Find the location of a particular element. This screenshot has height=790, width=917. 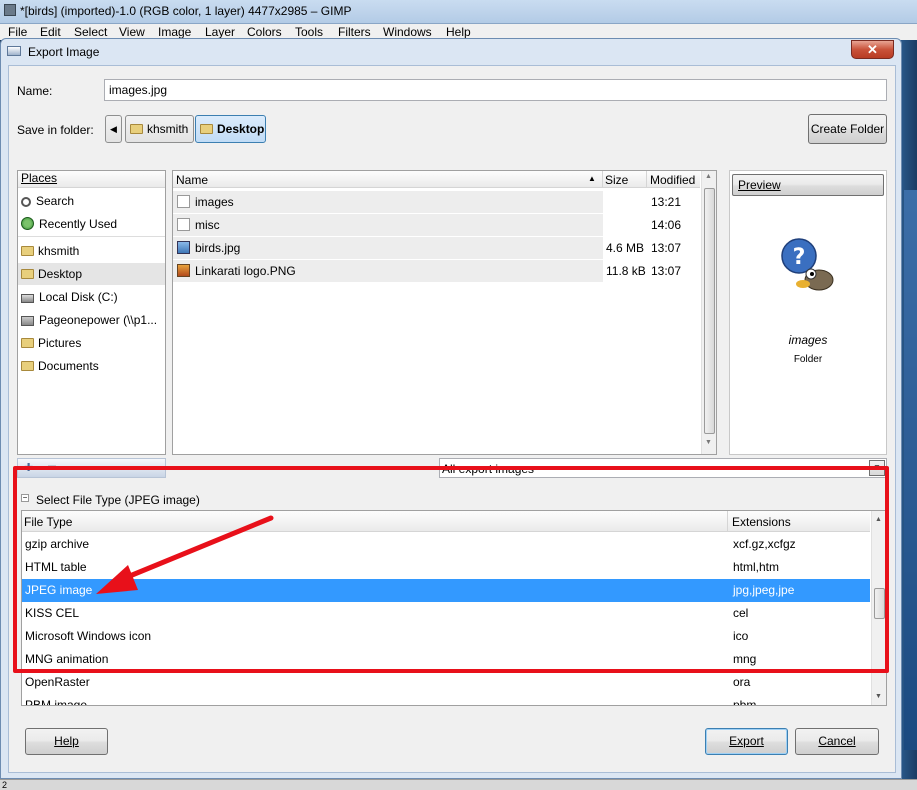

annotation-arrow-icon is located at coordinates (185, 554).